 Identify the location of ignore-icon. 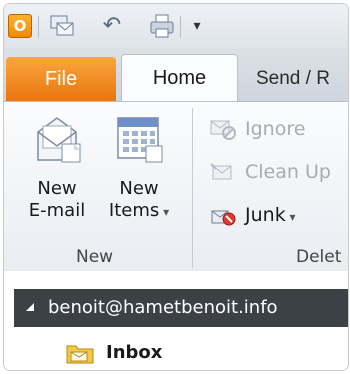
(223, 129).